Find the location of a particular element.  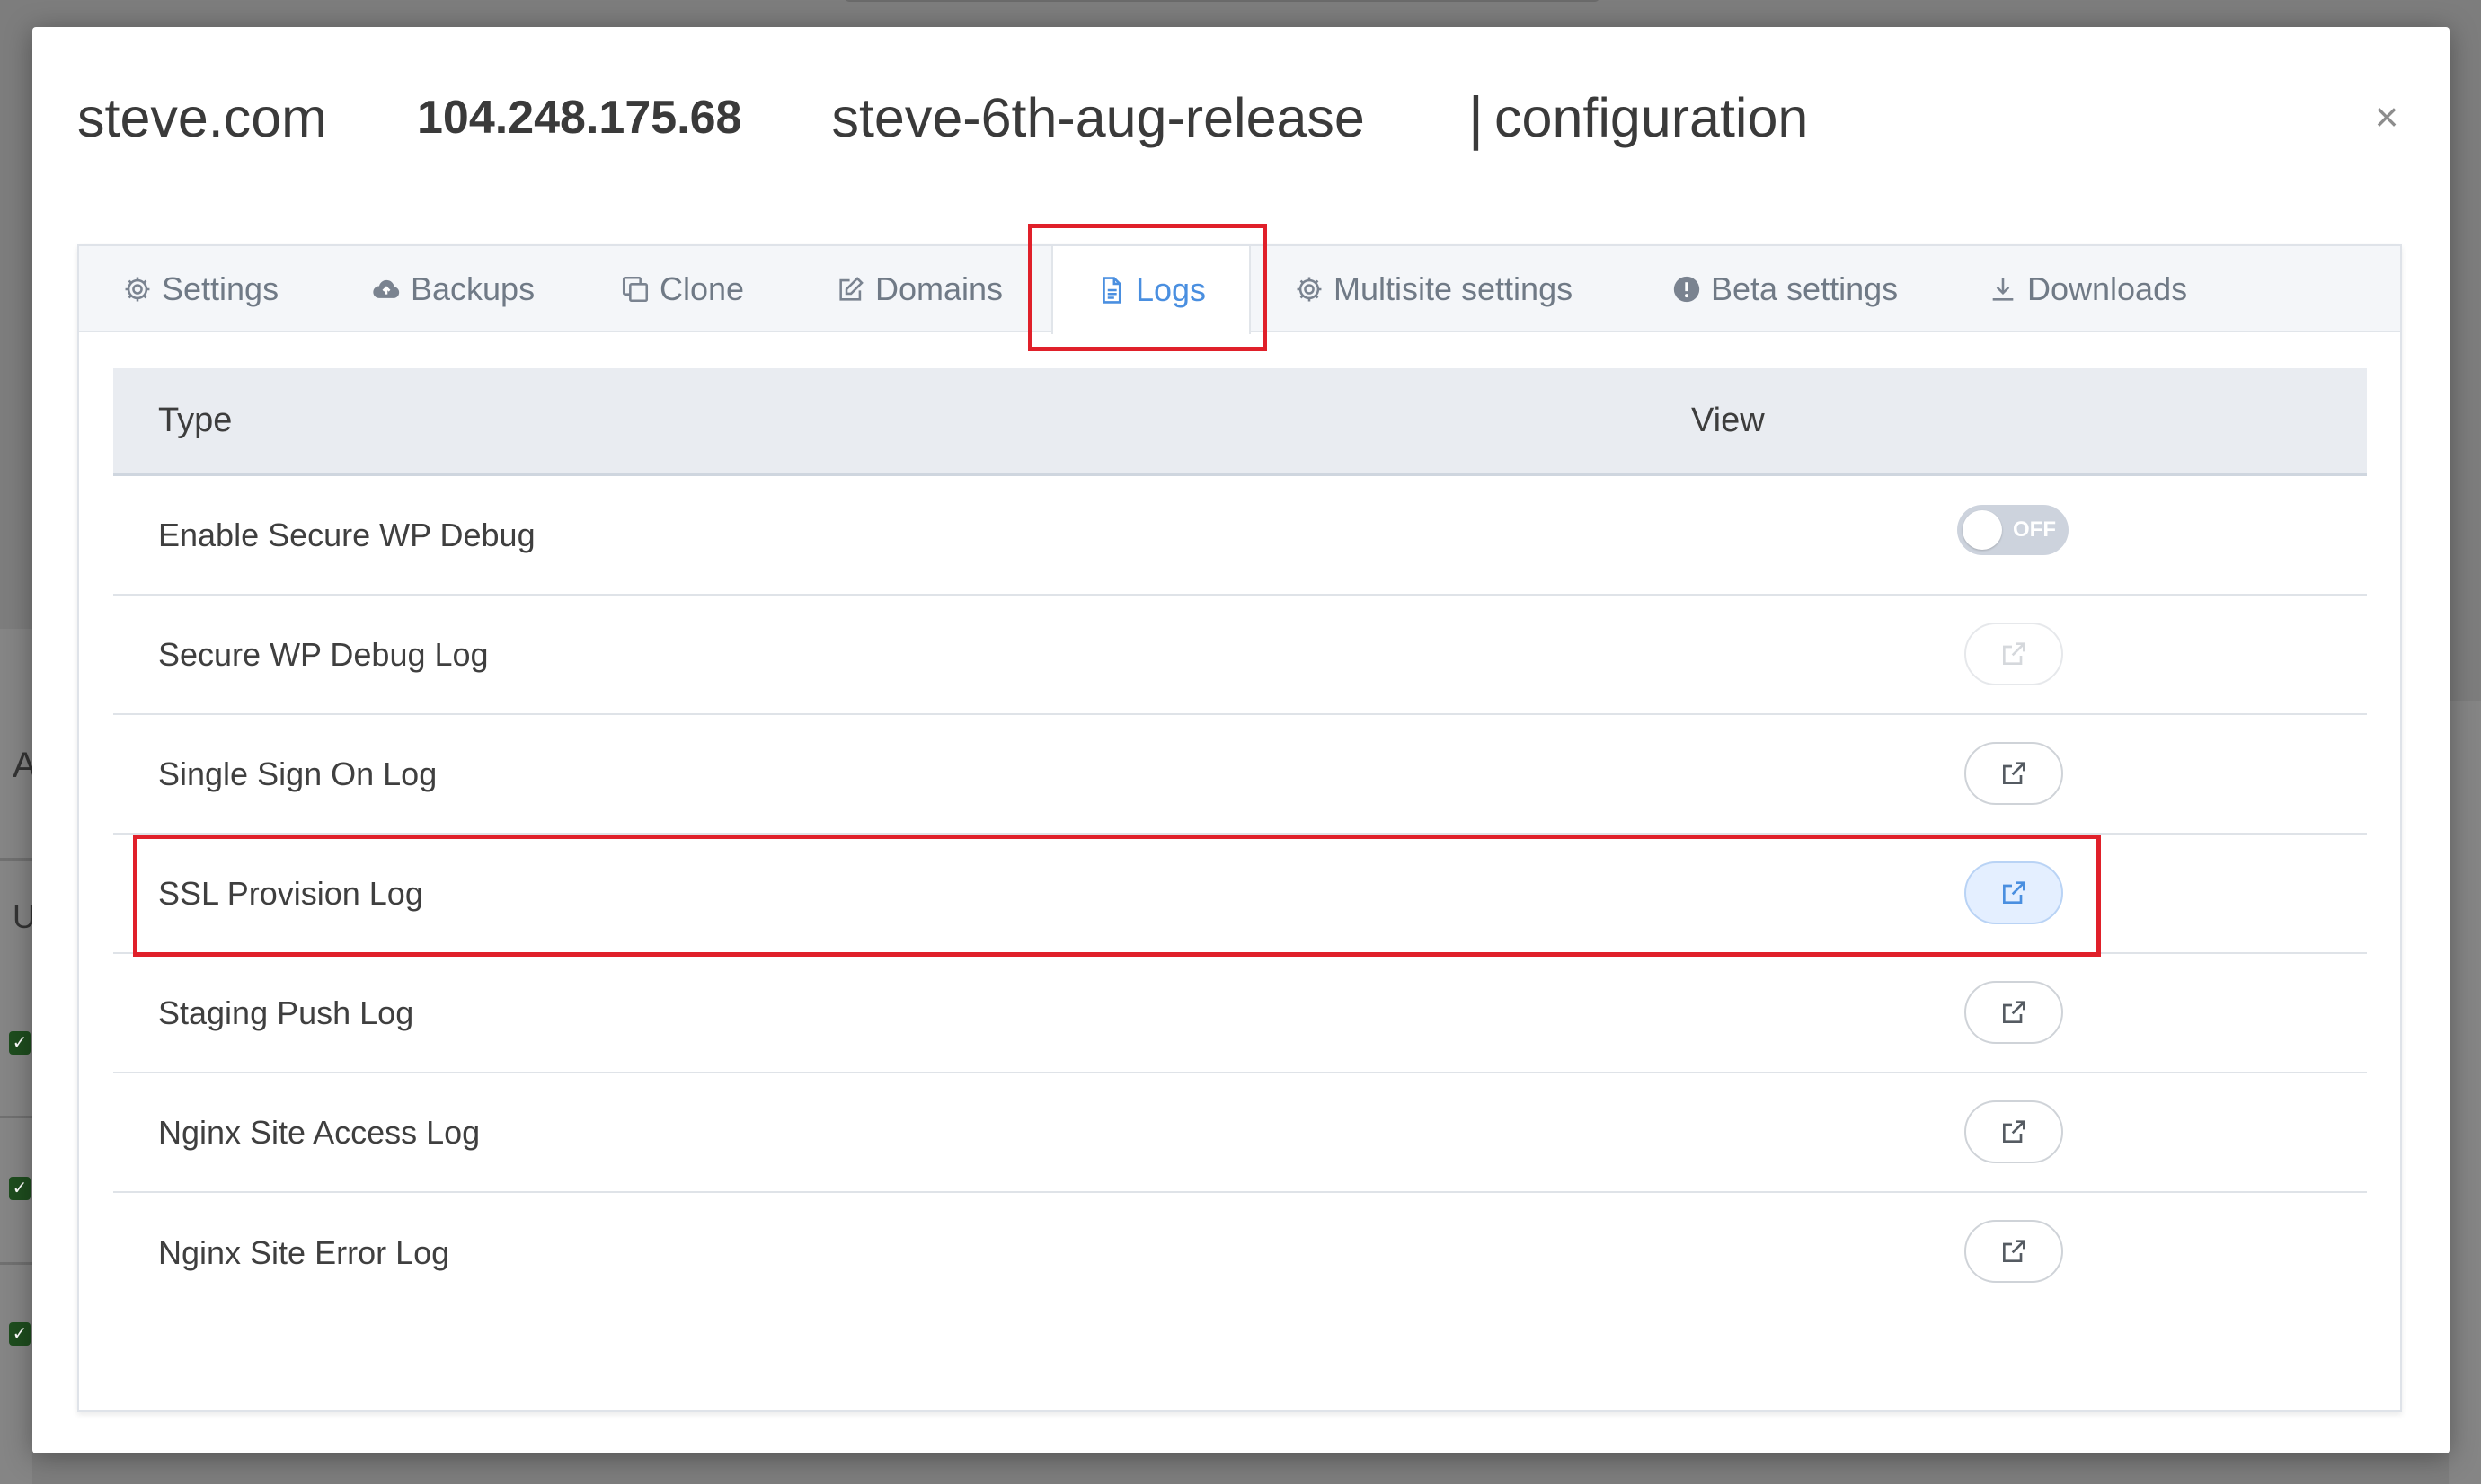

secure-wp-debug-toggle: OFF is located at coordinates (2013, 530).